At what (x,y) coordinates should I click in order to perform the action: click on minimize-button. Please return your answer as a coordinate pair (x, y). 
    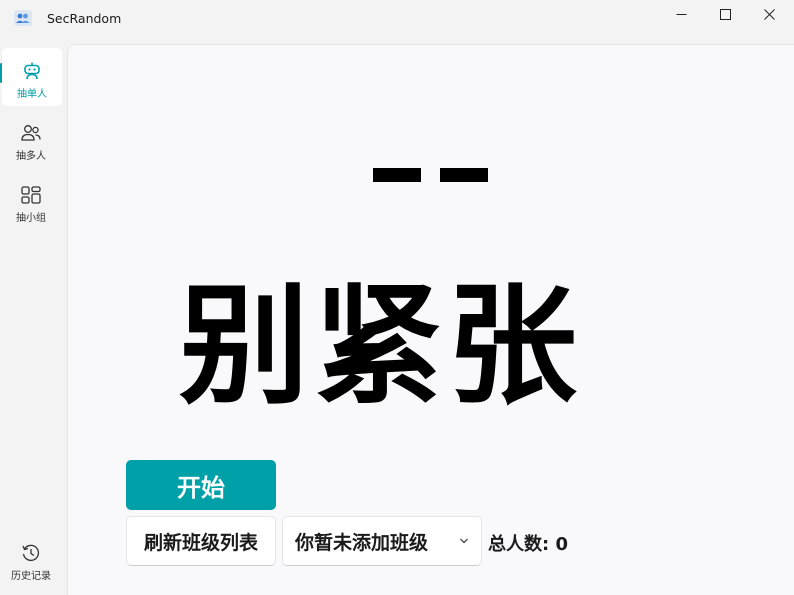
    Looking at the image, I should click on (681, 14).